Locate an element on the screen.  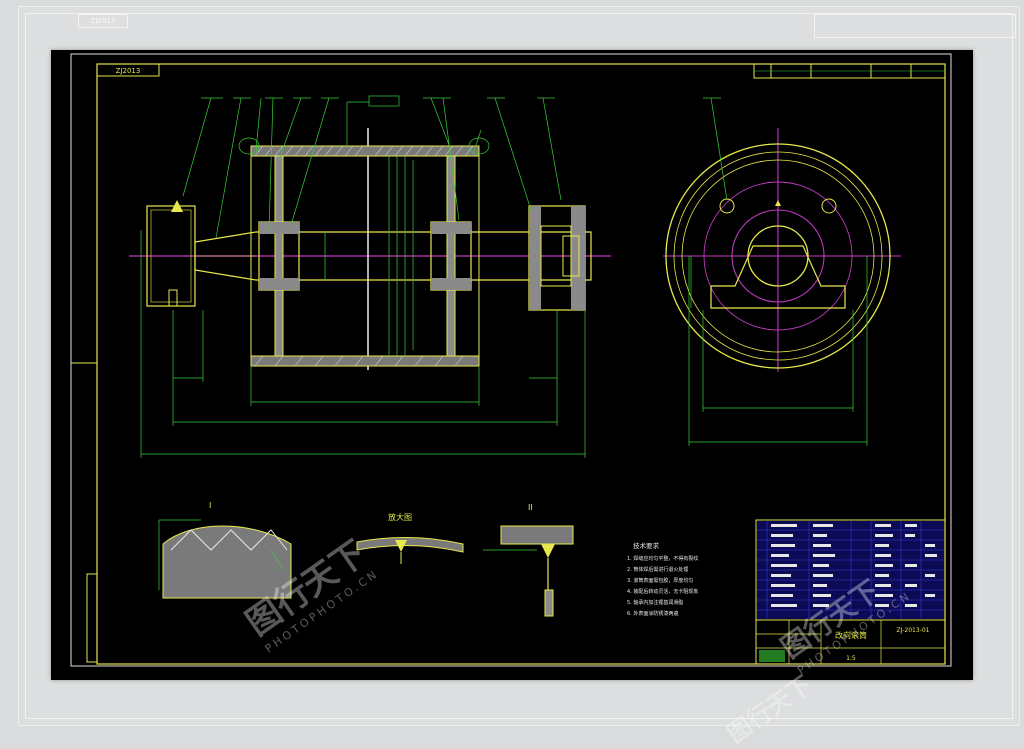
svg-text: 6. 外表面涂防锈漆两遍 is located at coordinates (652, 613).